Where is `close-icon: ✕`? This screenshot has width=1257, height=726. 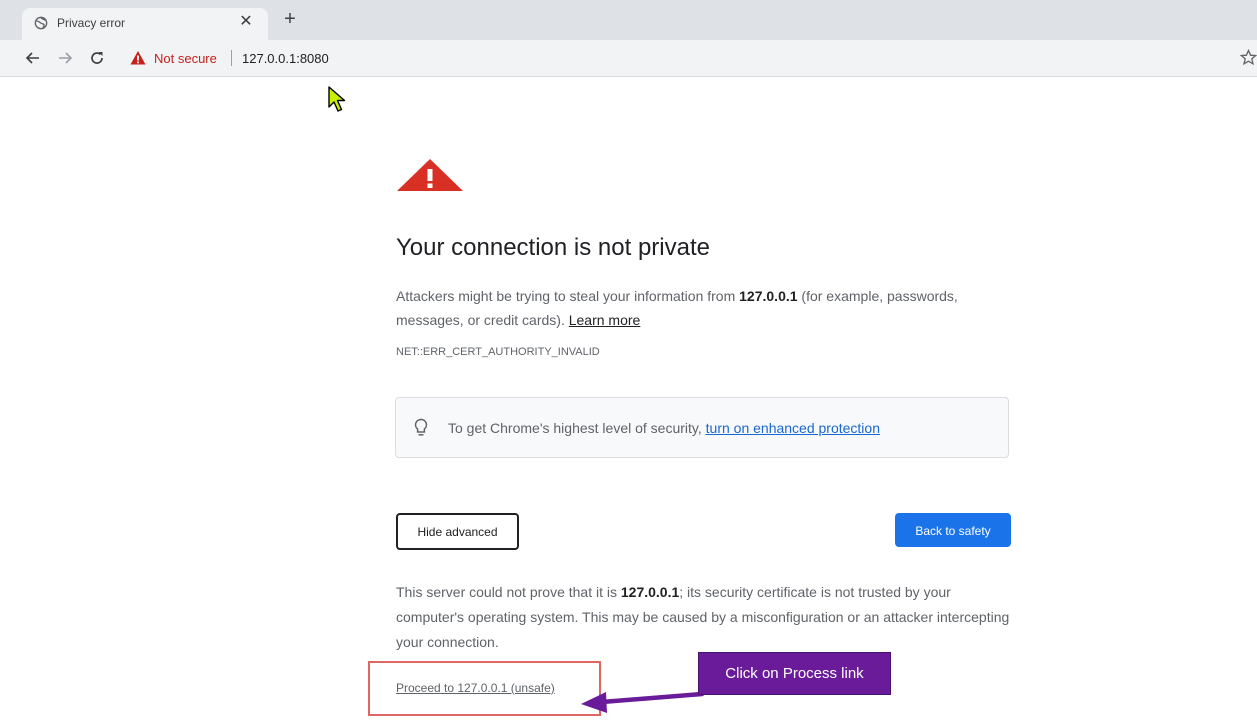 close-icon: ✕ is located at coordinates (246, 22).